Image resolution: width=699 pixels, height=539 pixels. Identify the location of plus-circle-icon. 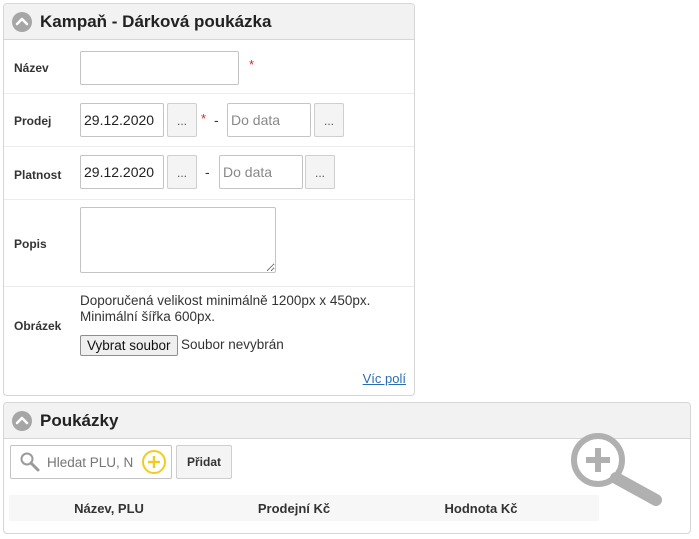
(154, 462).